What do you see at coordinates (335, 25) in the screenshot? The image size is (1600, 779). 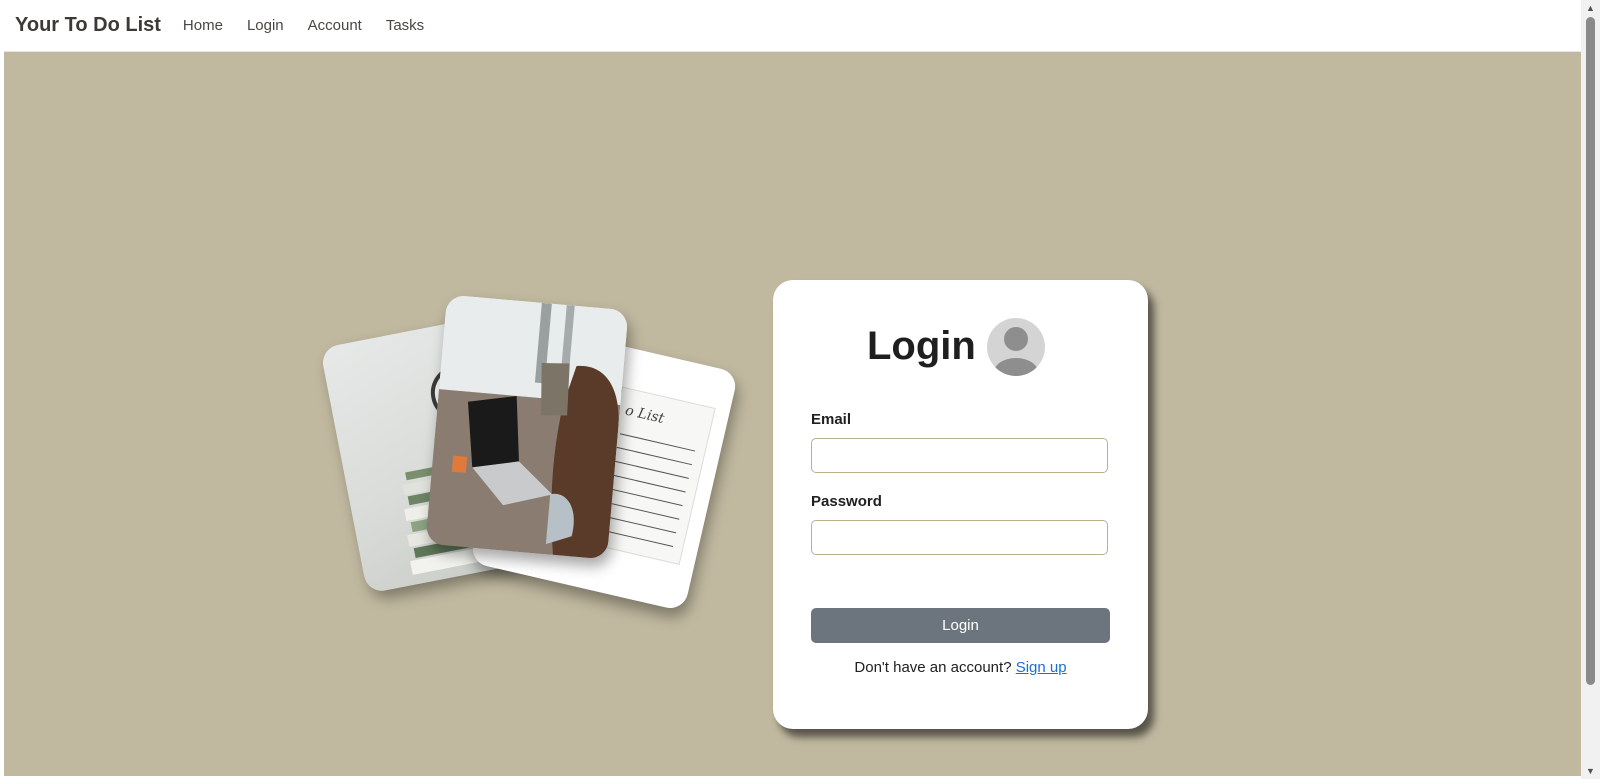 I see `nav-account-link: Account` at bounding box center [335, 25].